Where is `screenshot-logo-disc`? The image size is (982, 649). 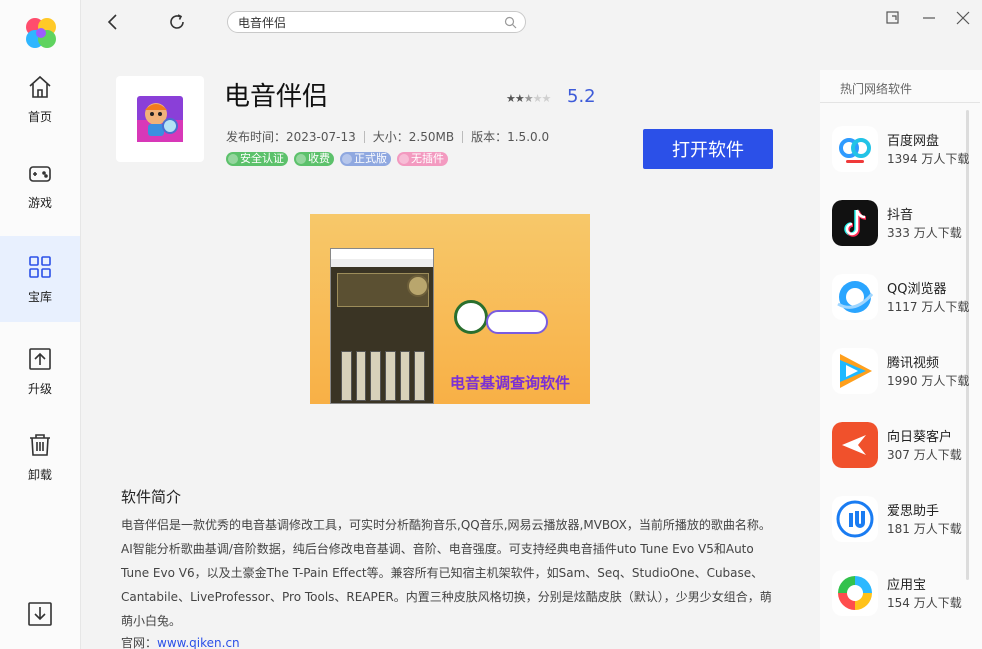
screenshot-logo-disc is located at coordinates (471, 317).